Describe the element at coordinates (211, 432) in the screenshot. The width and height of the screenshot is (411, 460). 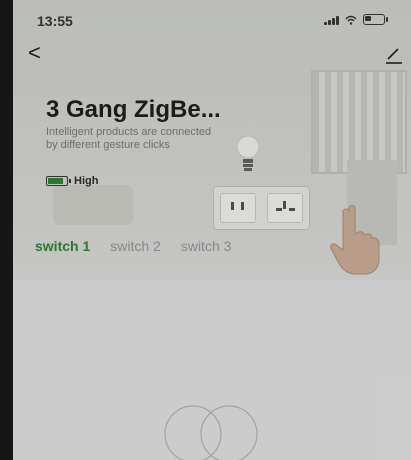
I see `gesture-rings-icon` at that location.